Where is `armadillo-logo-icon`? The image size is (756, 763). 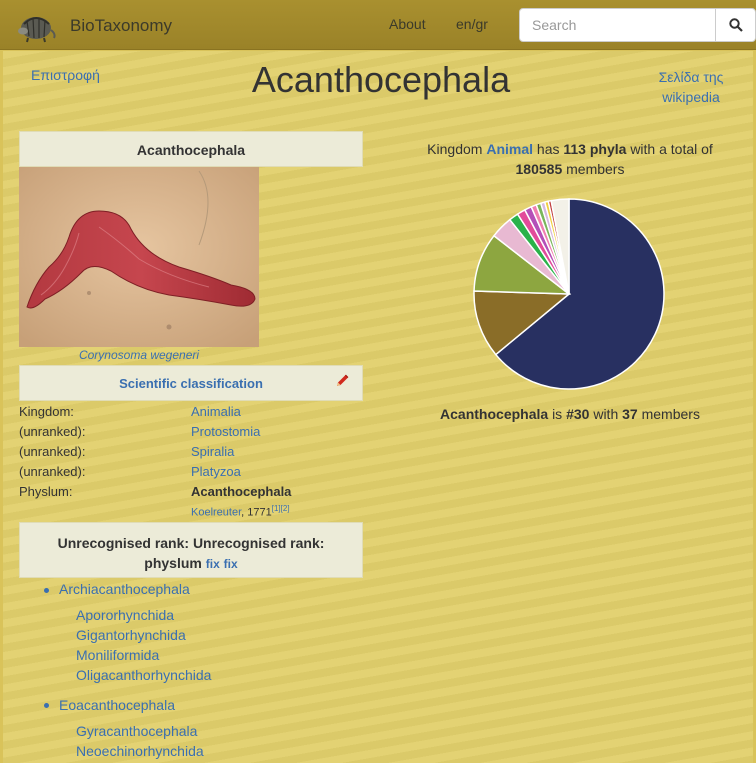 armadillo-logo-icon is located at coordinates (37, 30).